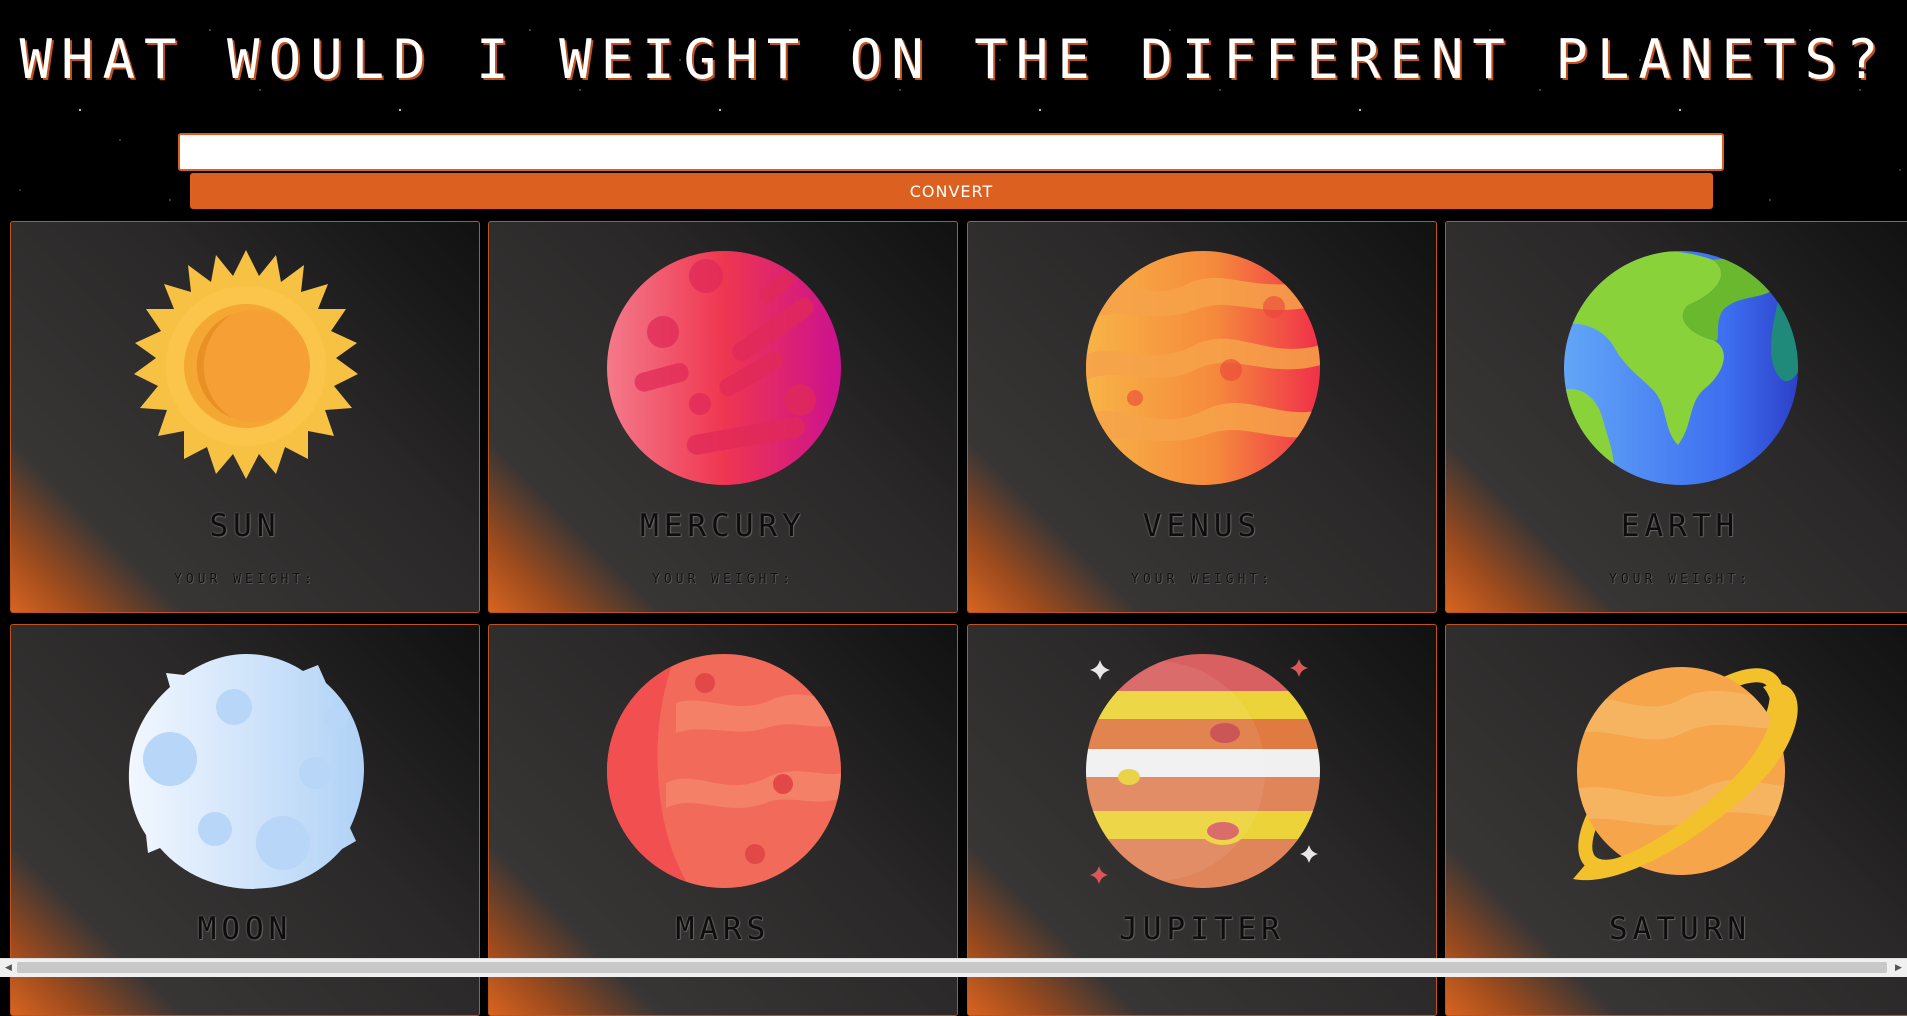 Image resolution: width=1907 pixels, height=1016 pixels. Describe the element at coordinates (1681, 771) in the screenshot. I see `saturn-icon` at that location.